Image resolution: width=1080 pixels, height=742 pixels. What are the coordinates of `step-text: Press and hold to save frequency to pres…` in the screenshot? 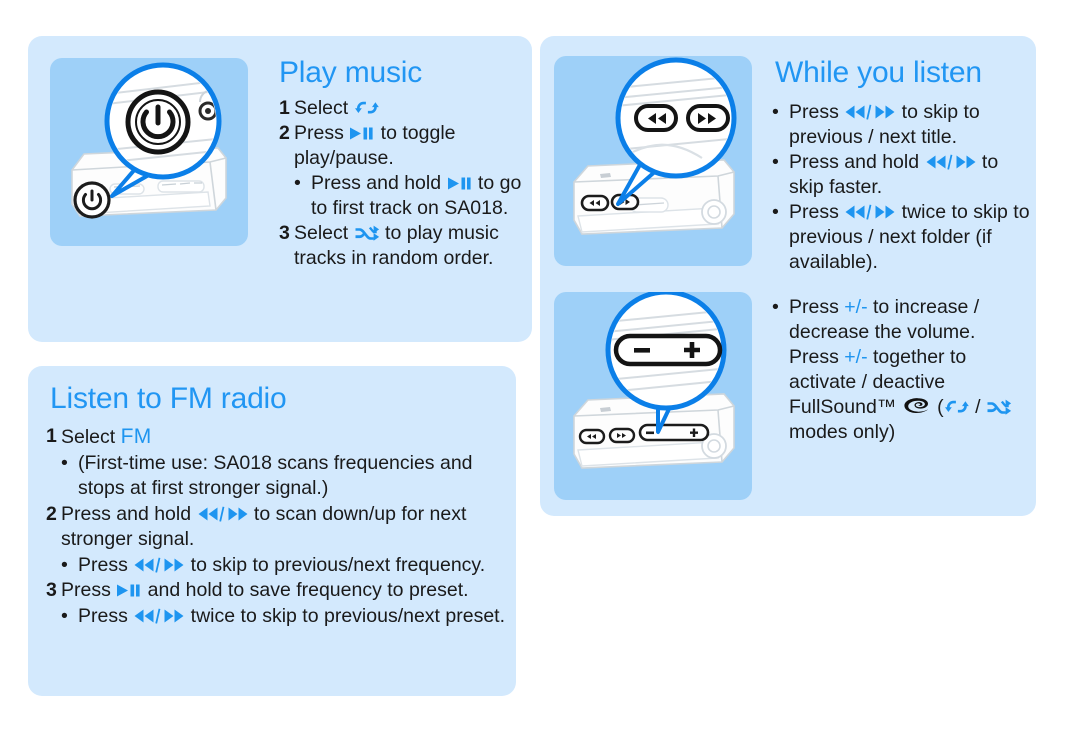 It's located at (265, 590).